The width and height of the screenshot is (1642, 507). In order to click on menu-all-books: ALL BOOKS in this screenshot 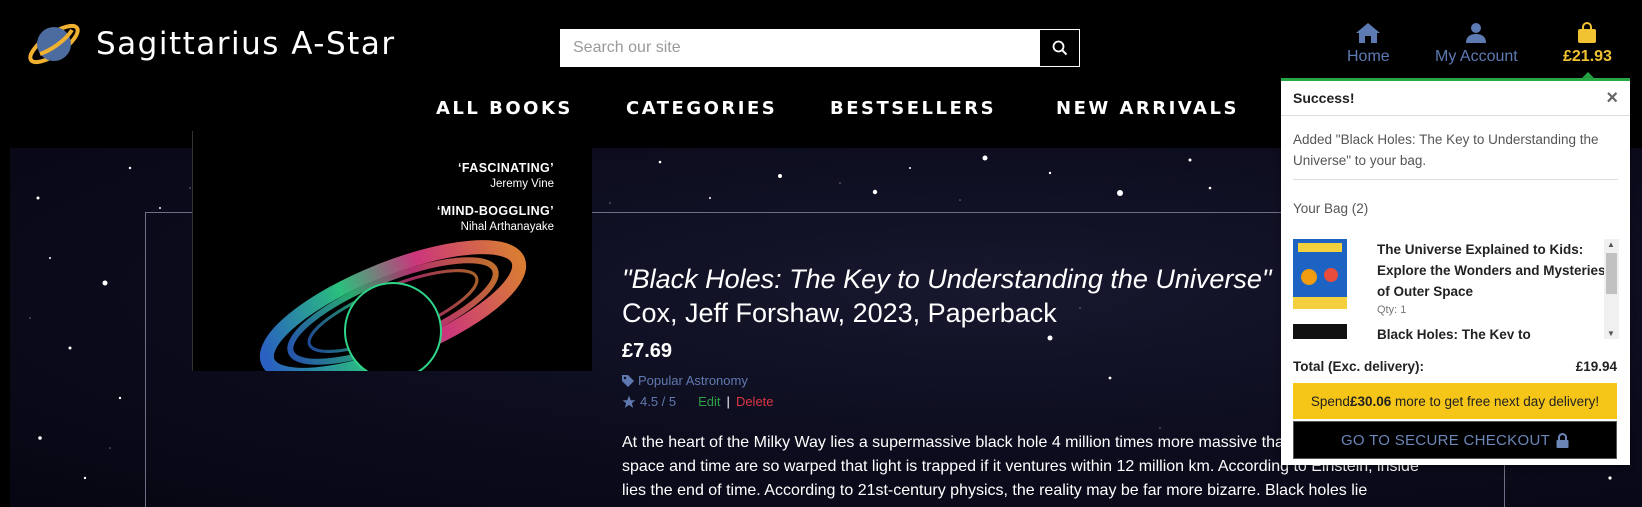, I will do `click(504, 108)`.